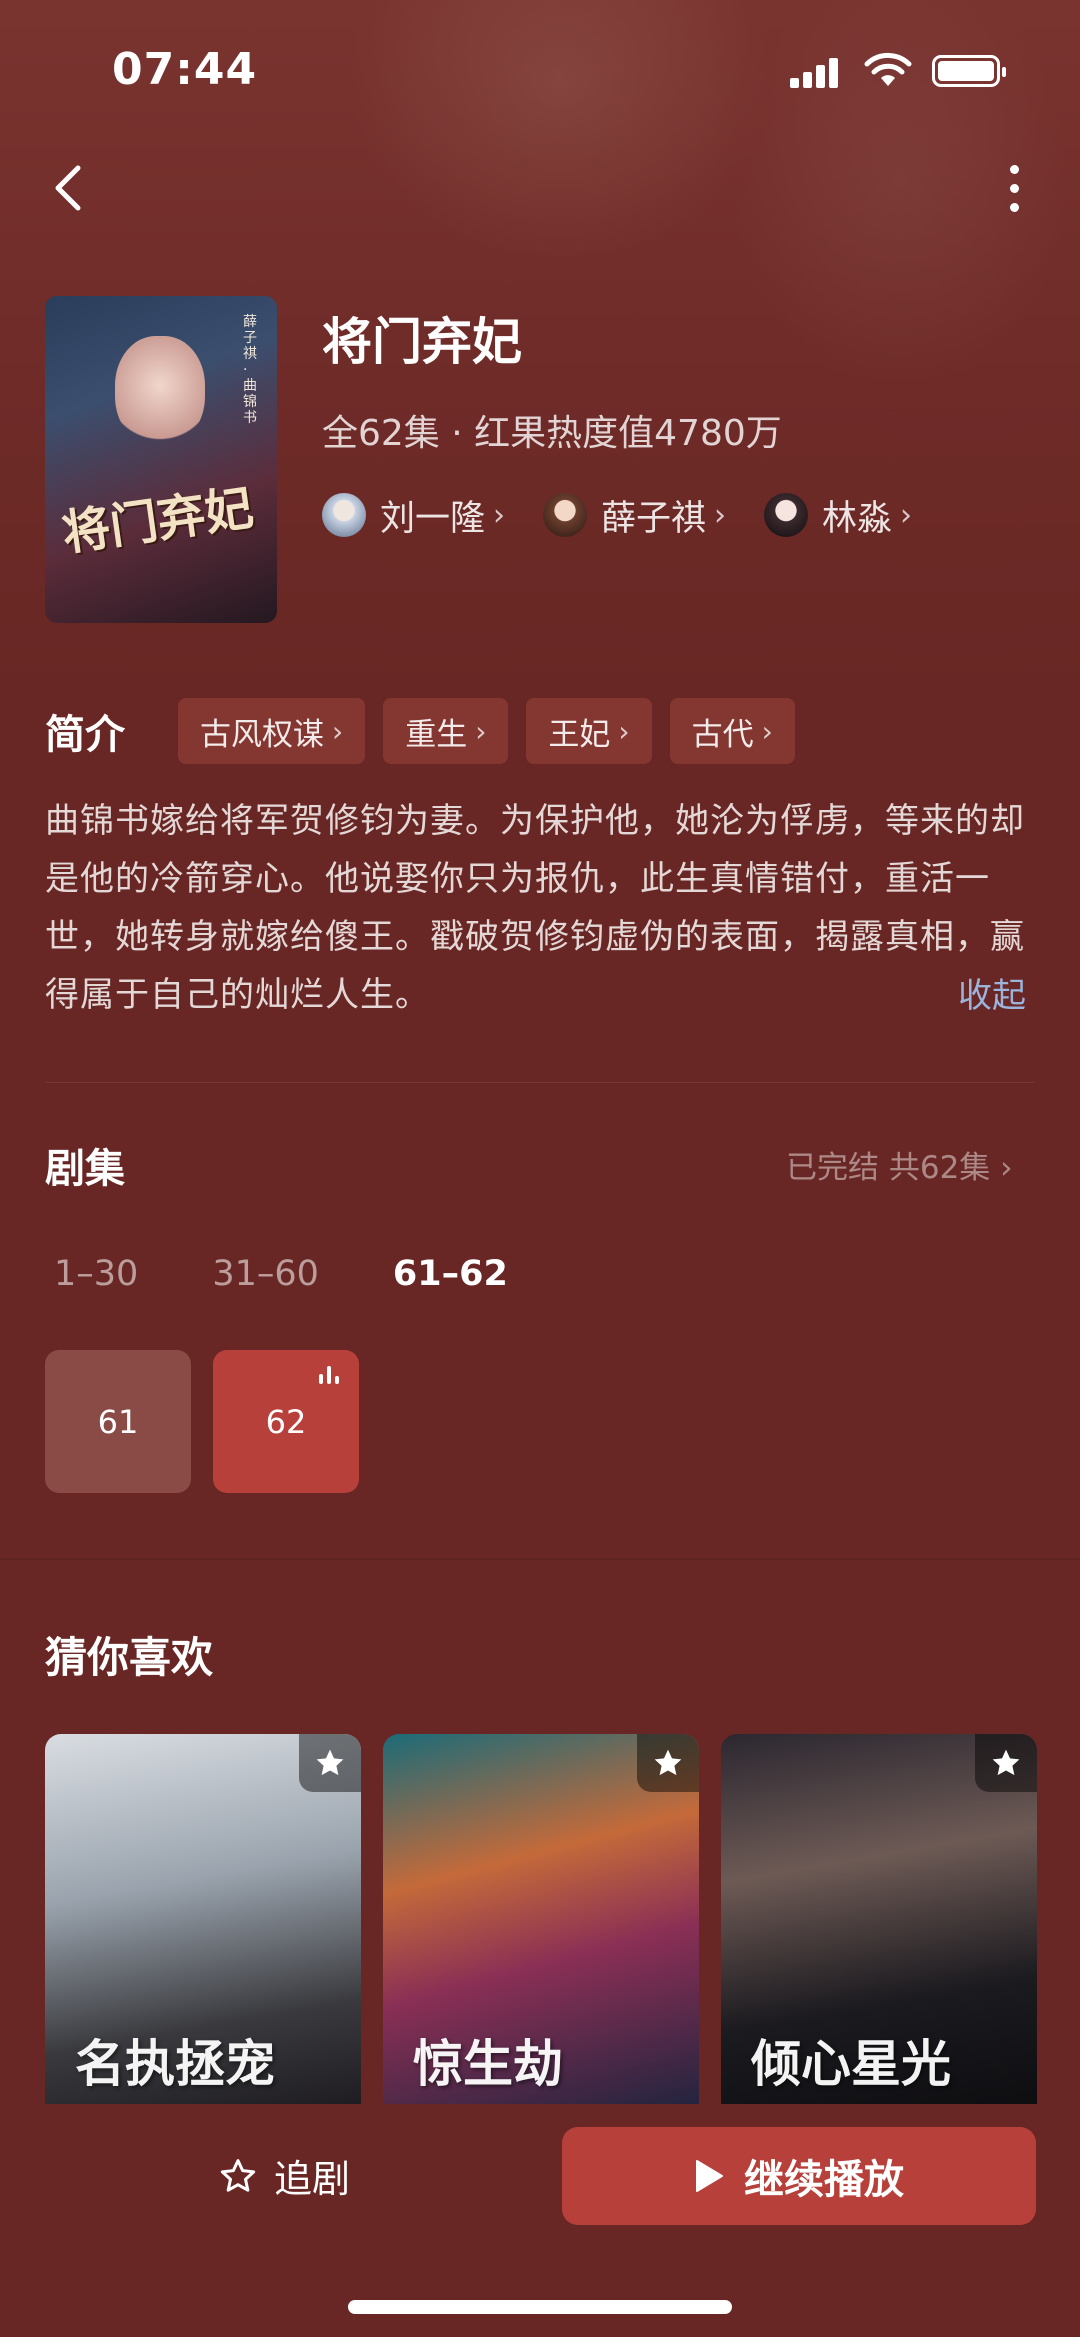 This screenshot has width=1080, height=2337. I want to click on recommend-card: 倾心星光, so click(879, 1920).